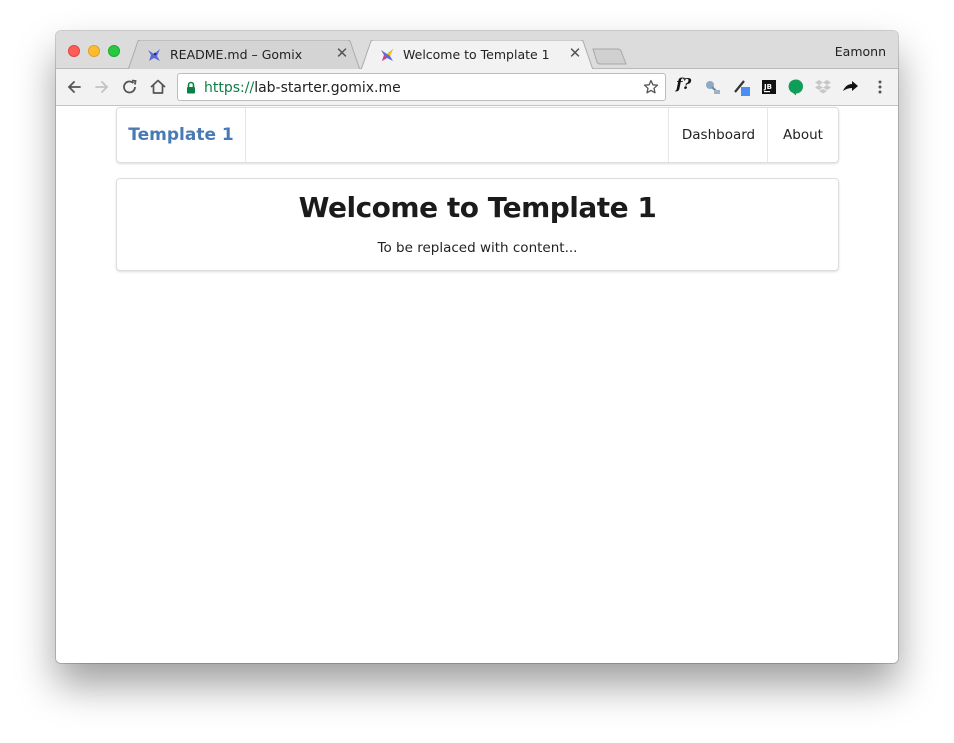  Describe the element at coordinates (327, 88) in the screenshot. I see `url-host: lab-starter.gomix.me` at that location.